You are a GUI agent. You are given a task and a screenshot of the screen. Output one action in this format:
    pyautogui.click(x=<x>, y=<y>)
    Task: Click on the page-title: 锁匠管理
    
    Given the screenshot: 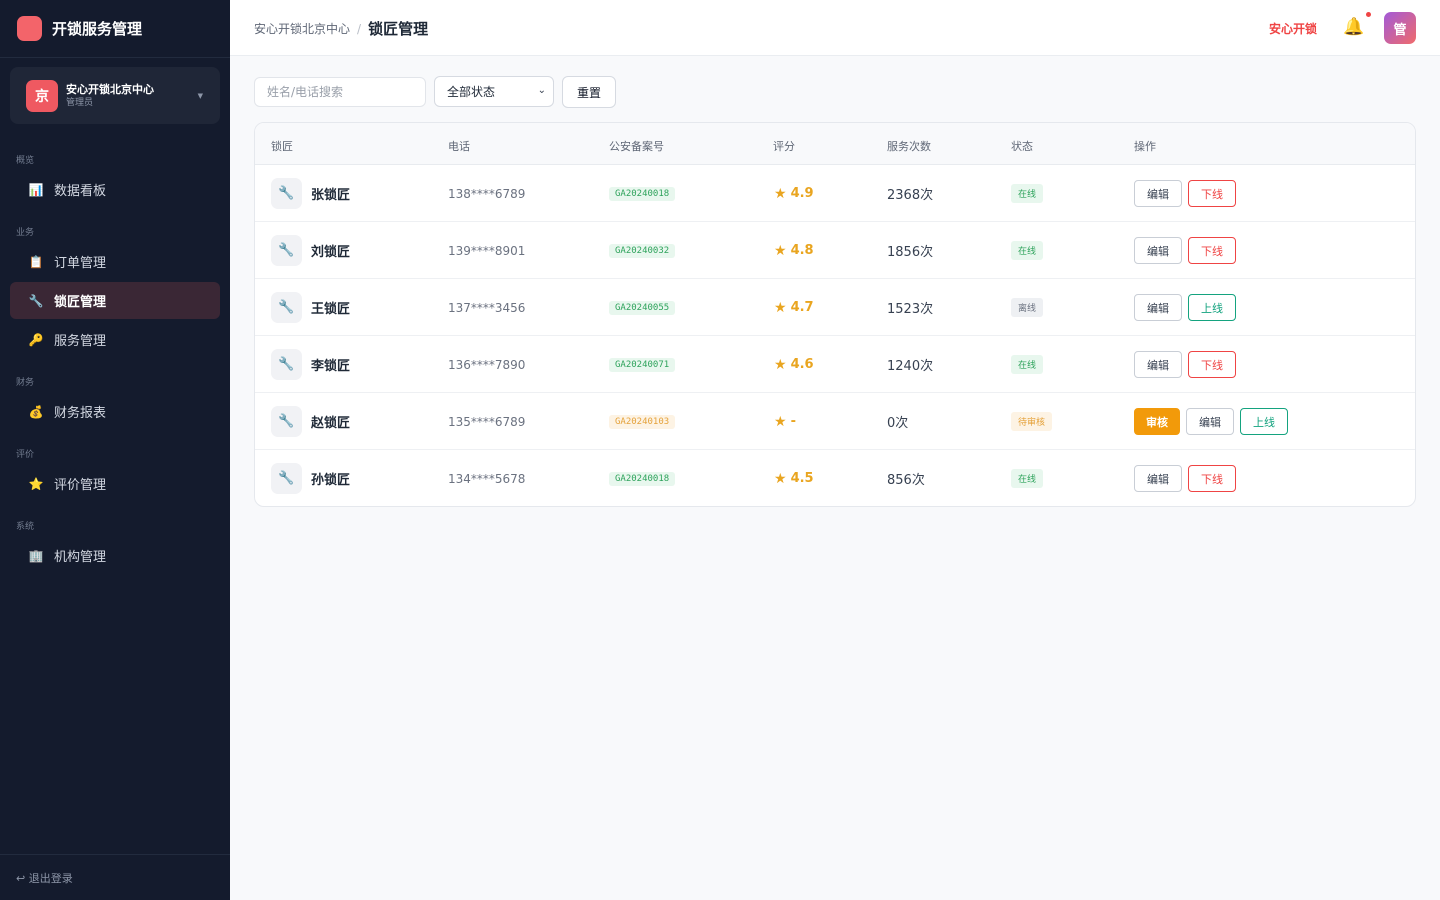 What is the action you would take?
    pyautogui.click(x=398, y=29)
    